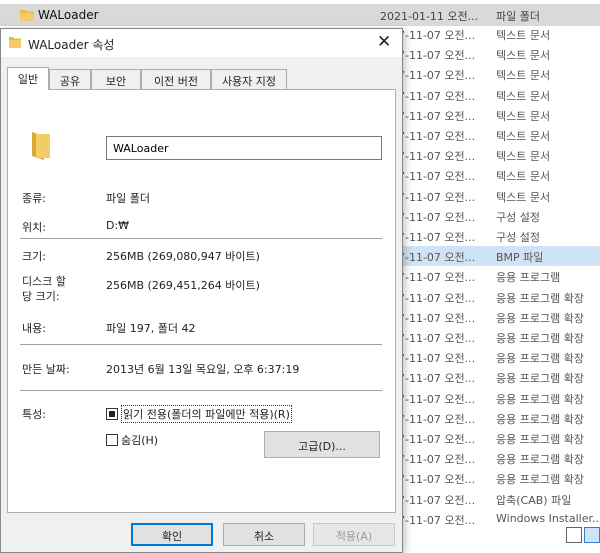  Describe the element at coordinates (201, 390) in the screenshot. I see `divider` at that location.